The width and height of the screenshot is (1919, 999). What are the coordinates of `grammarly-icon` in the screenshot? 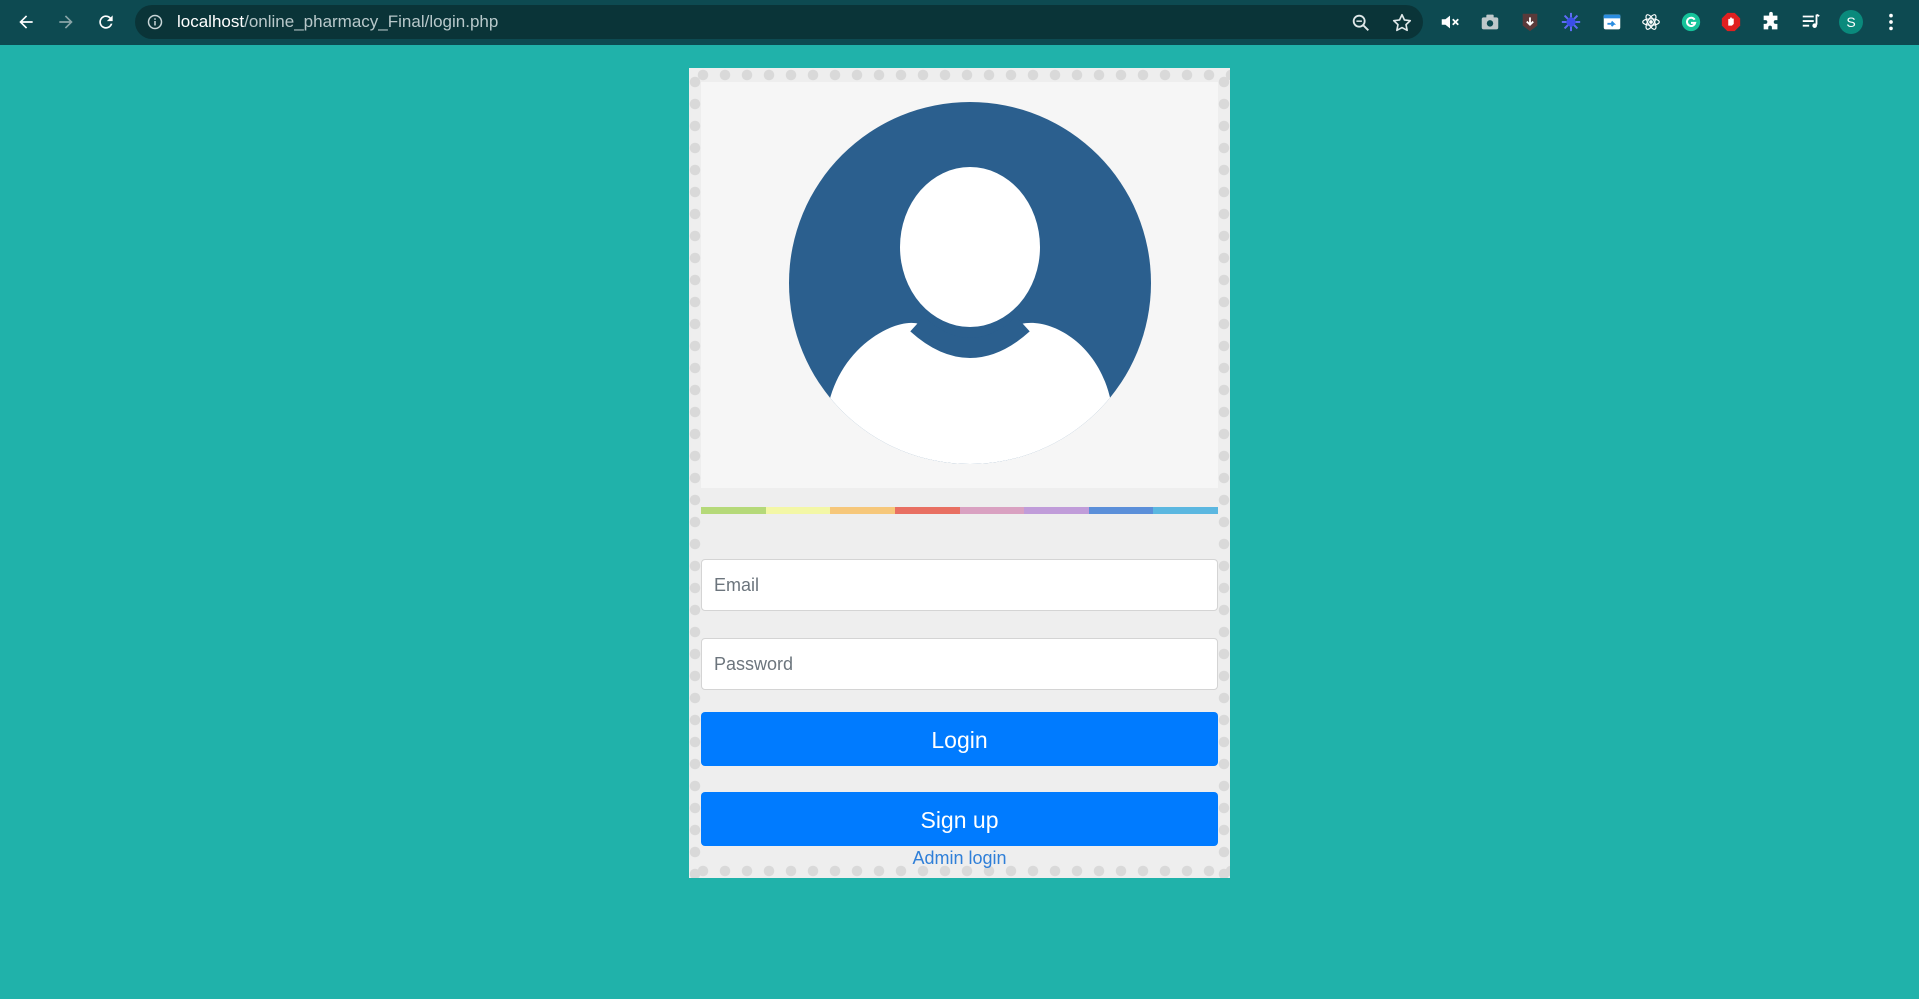 It's located at (1691, 22).